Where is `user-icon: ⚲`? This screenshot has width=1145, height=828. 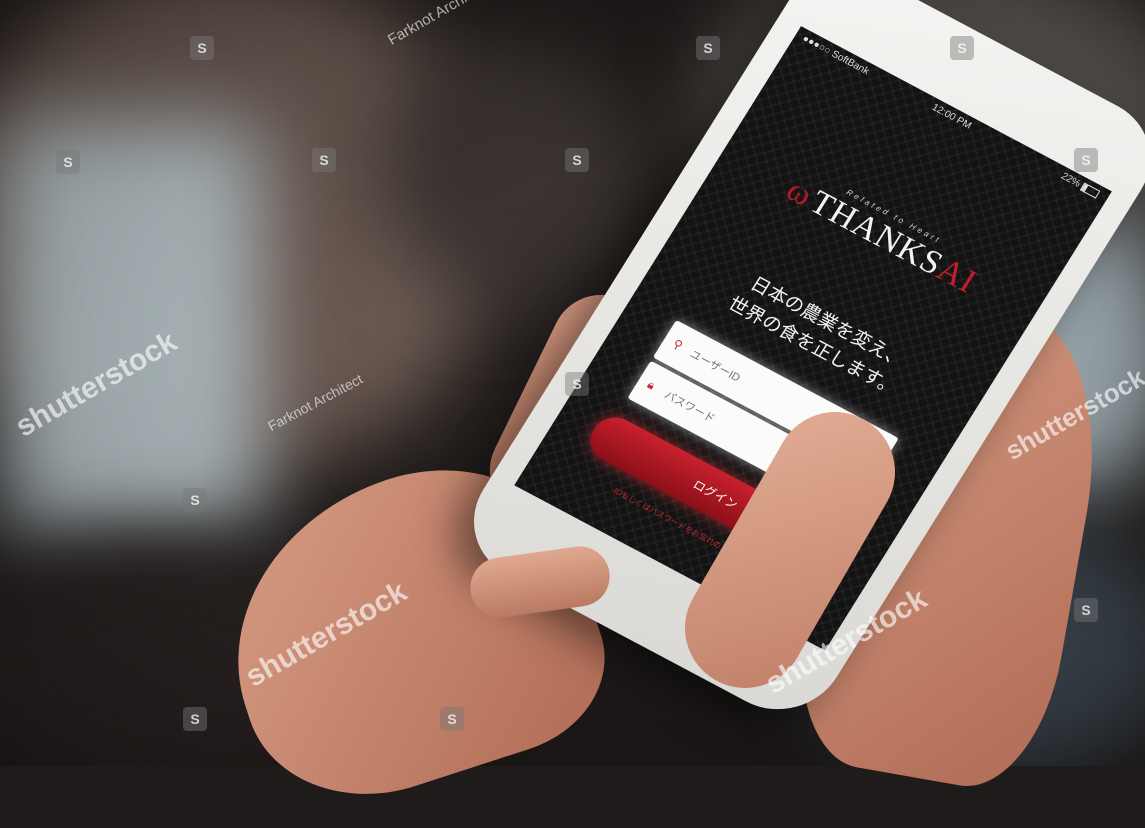
user-icon: ⚲ is located at coordinates (678, 344).